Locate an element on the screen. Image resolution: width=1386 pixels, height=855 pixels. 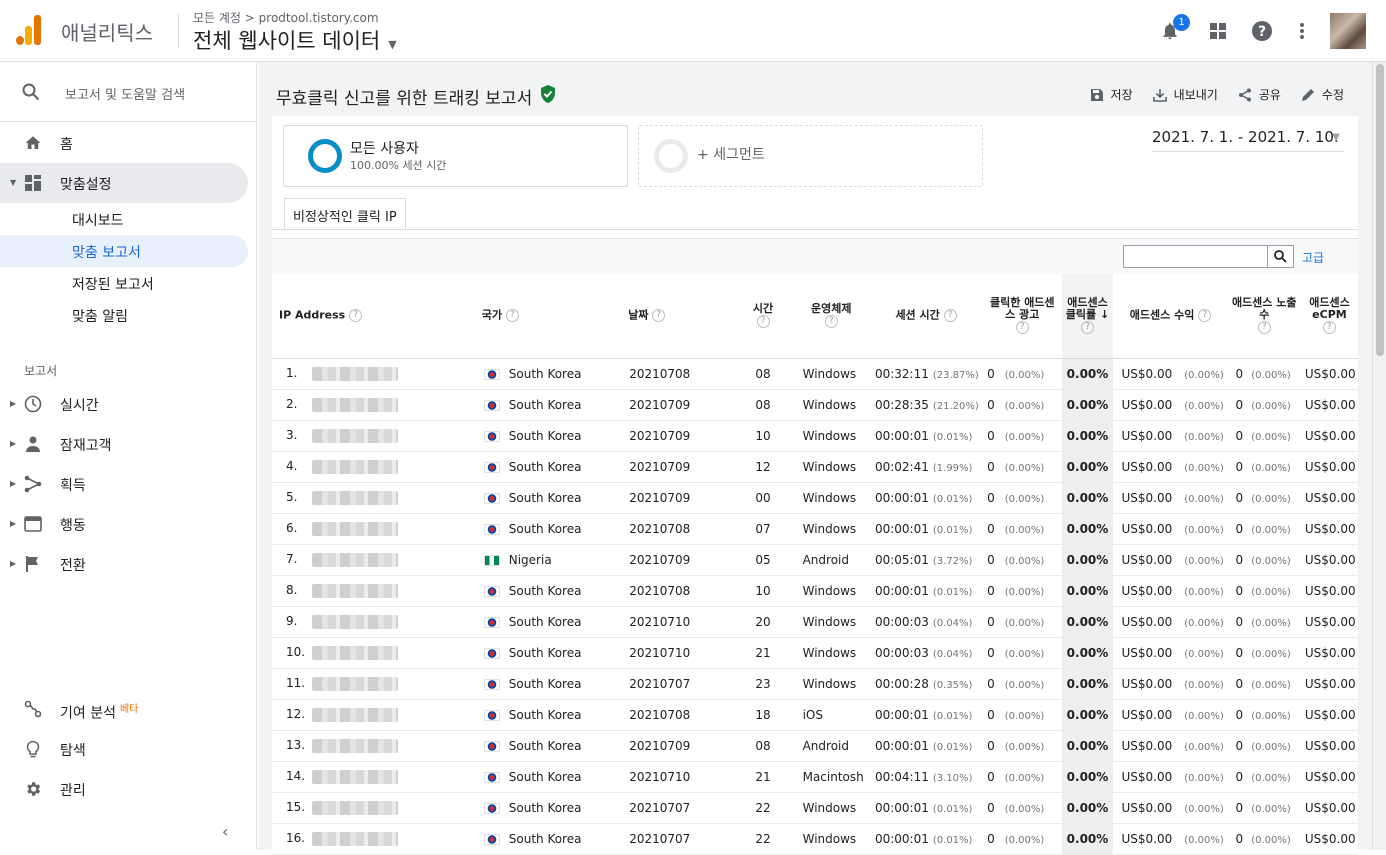
cell-ip: 8. is located at coordinates (374, 591).